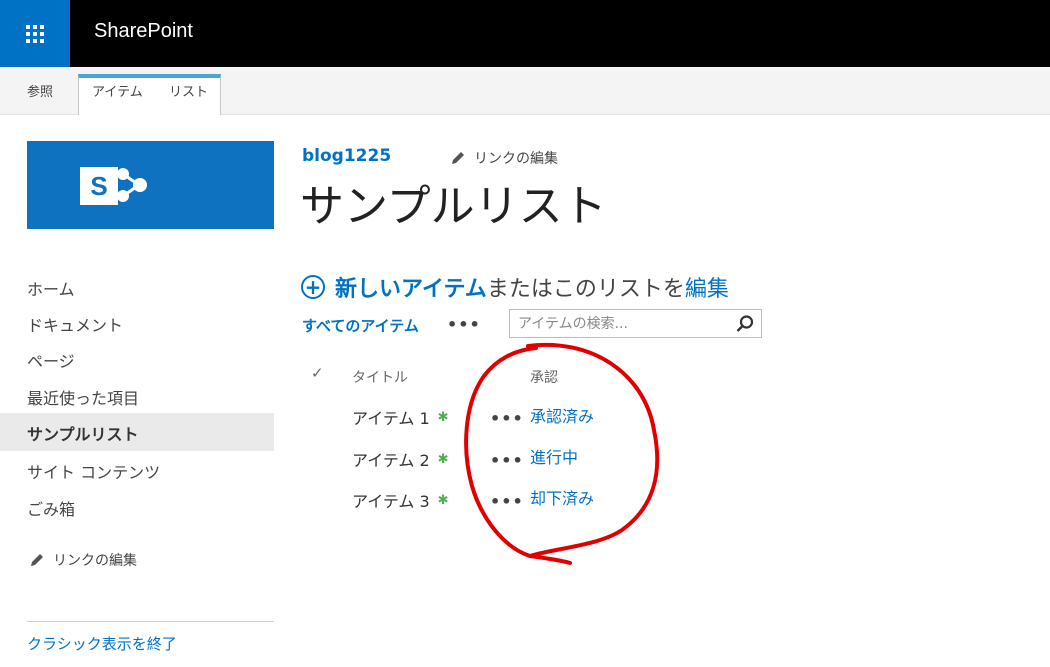 The image size is (1050, 667). I want to click on add-circle-icon: +, so click(313, 287).